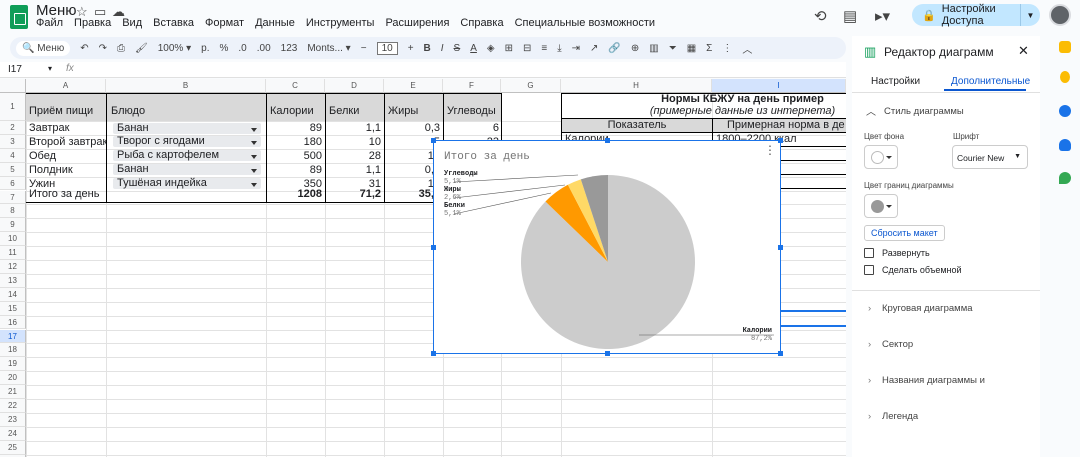  Describe the element at coordinates (13, 169) in the screenshot. I see `row-header: 5` at that location.